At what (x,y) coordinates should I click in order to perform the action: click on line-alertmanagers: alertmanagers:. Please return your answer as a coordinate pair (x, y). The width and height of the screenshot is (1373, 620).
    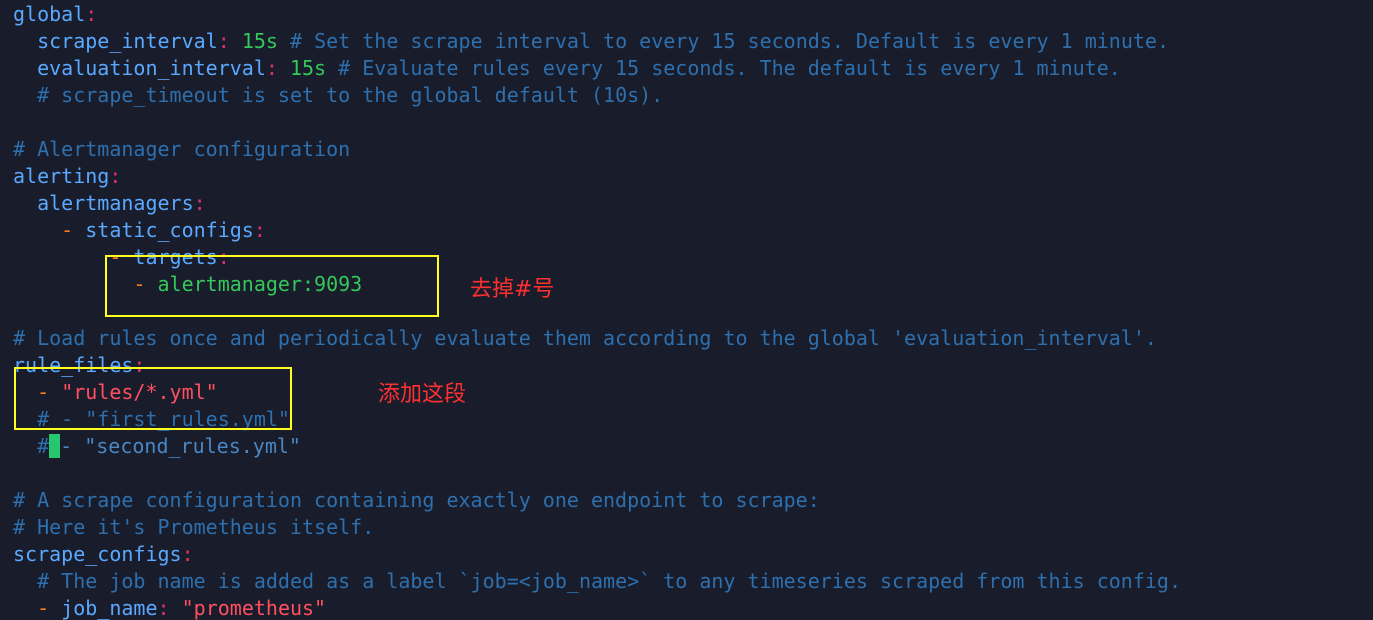
    Looking at the image, I should click on (109, 203).